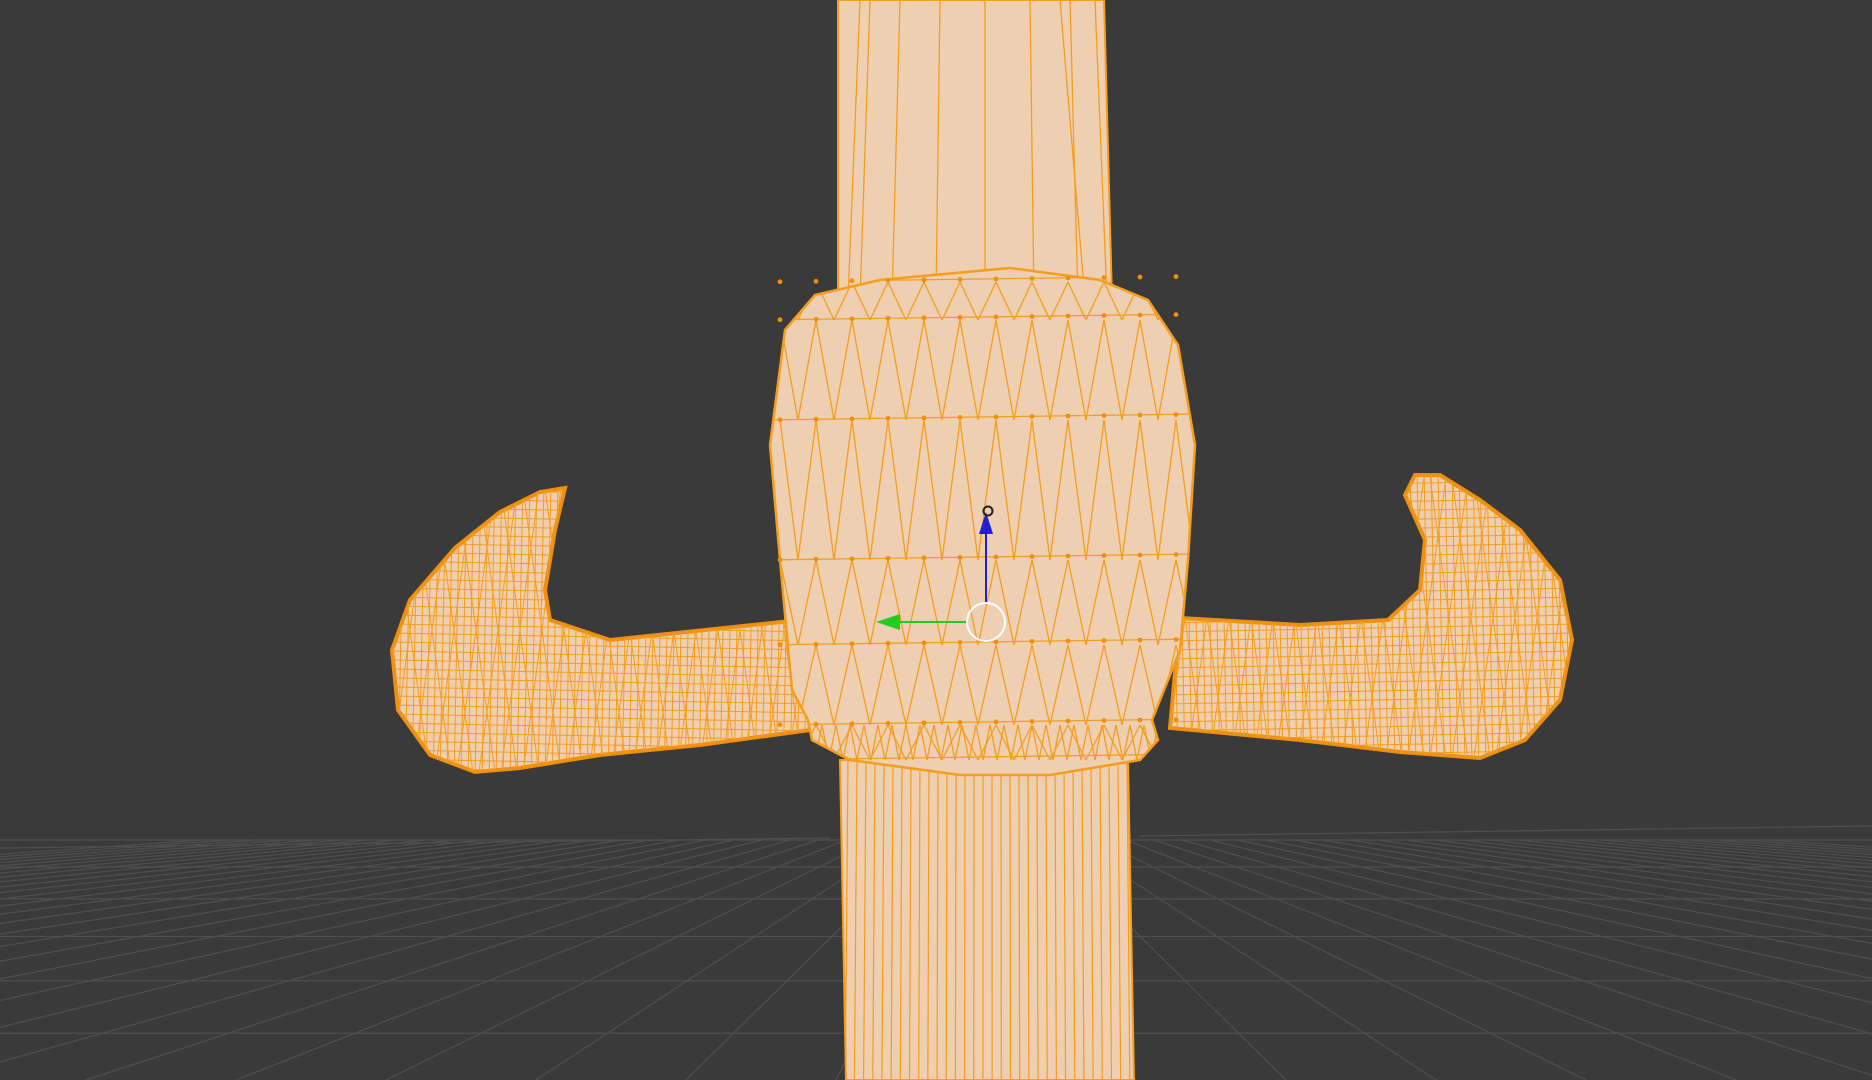 The width and height of the screenshot is (1872, 1080). Describe the element at coordinates (987, 919) in the screenshot. I see `handle-mesh` at that location.